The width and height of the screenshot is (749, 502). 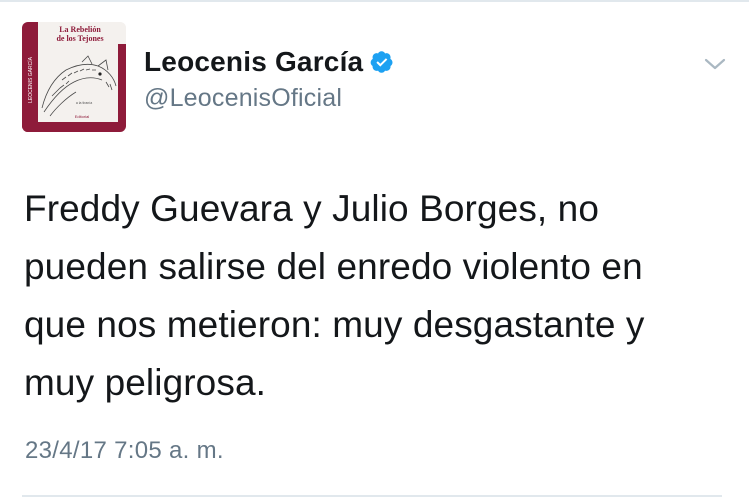 What do you see at coordinates (269, 98) in the screenshot?
I see `user-handle: @LeocenisOficial` at bounding box center [269, 98].